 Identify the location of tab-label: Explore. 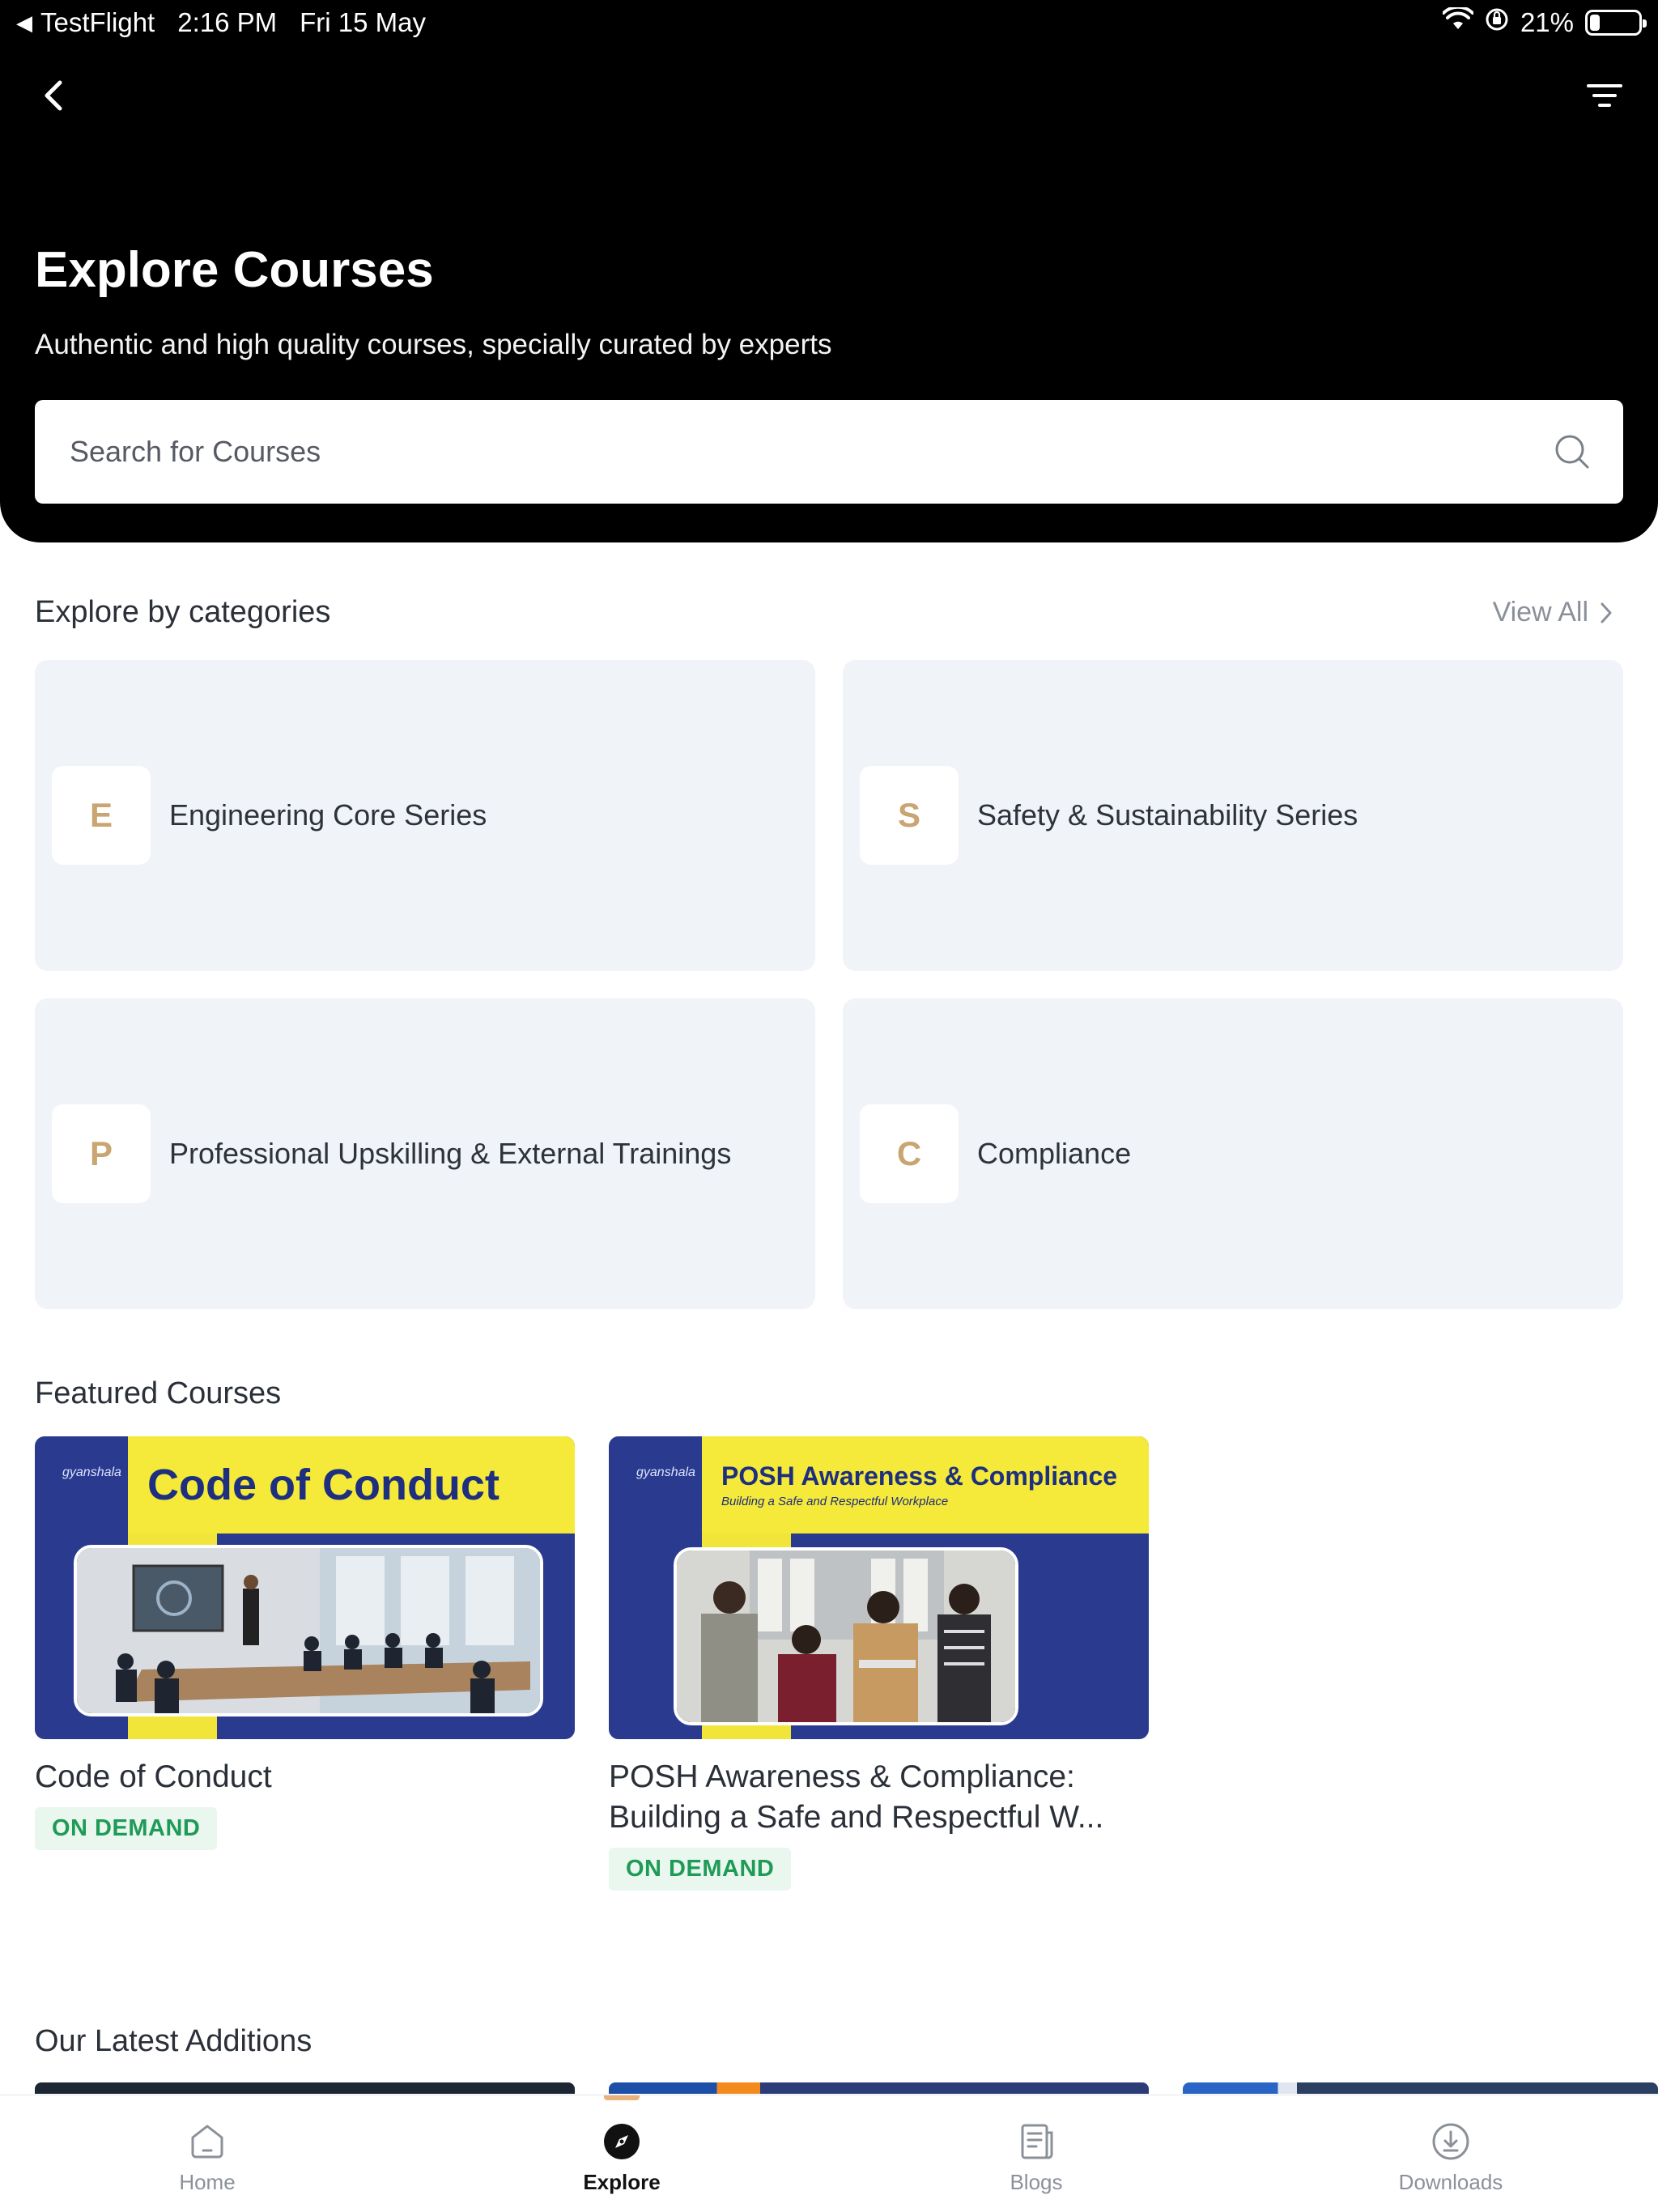
(622, 2182).